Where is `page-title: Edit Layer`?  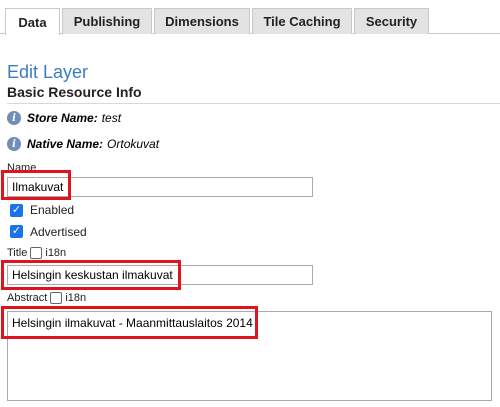
page-title: Edit Layer is located at coordinates (48, 72).